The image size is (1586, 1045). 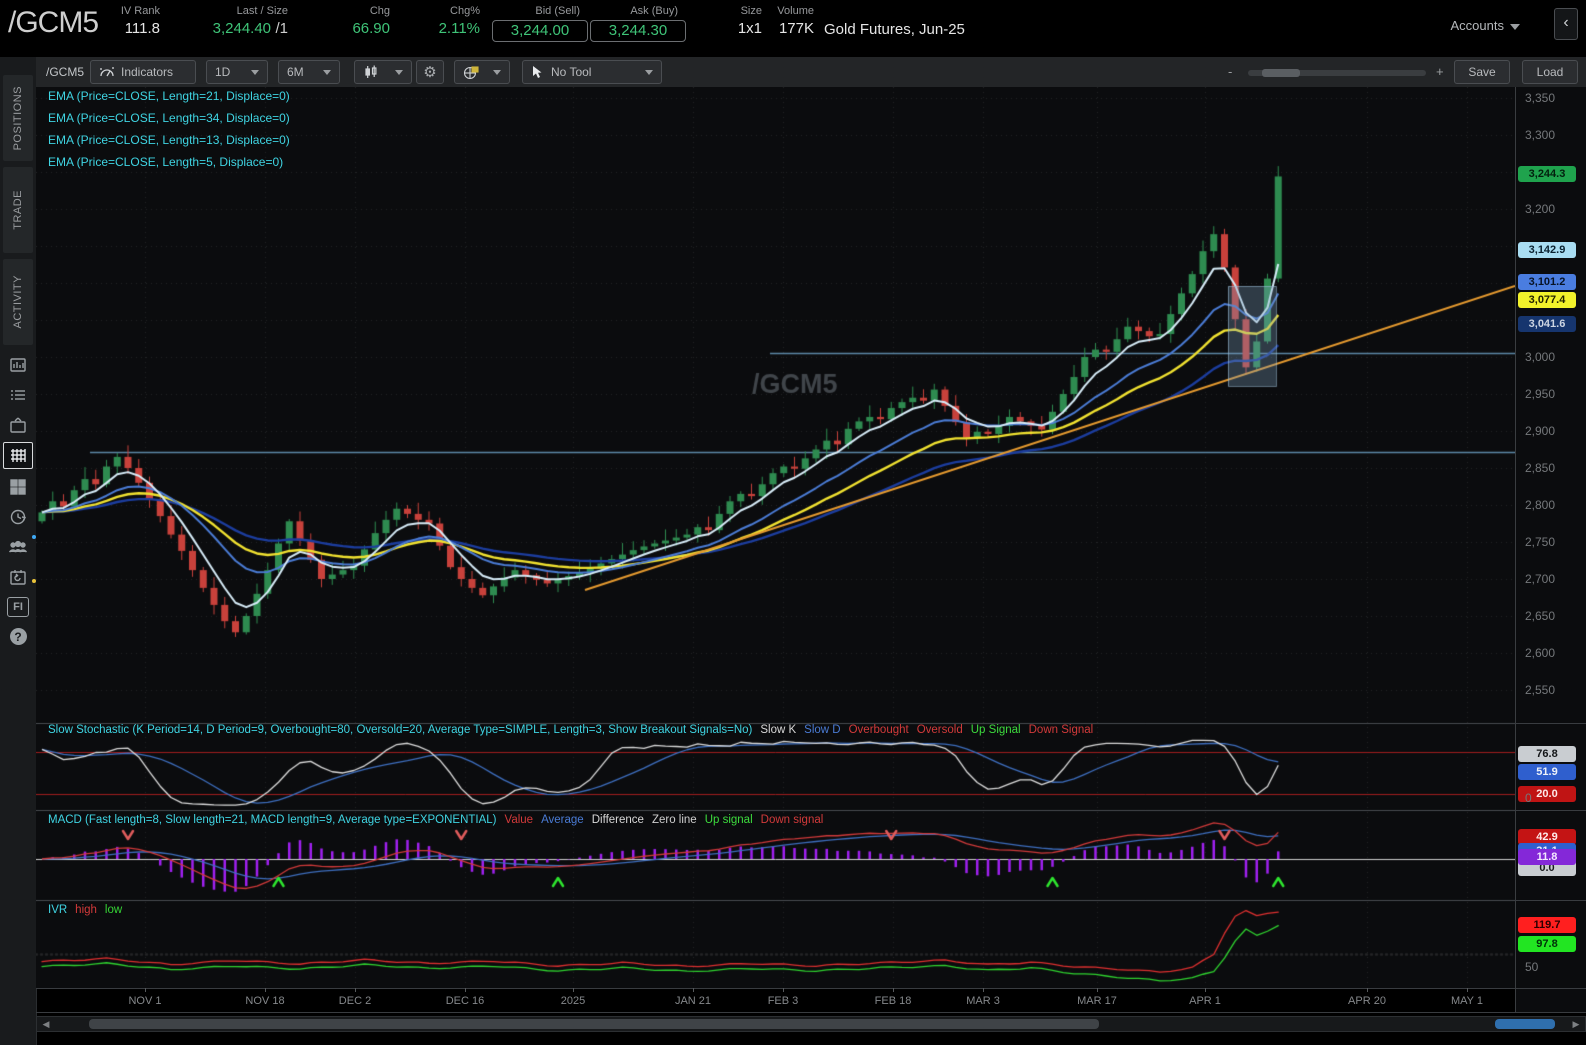 I want to click on active-tool-dropdown: No Tool, so click(x=592, y=72).